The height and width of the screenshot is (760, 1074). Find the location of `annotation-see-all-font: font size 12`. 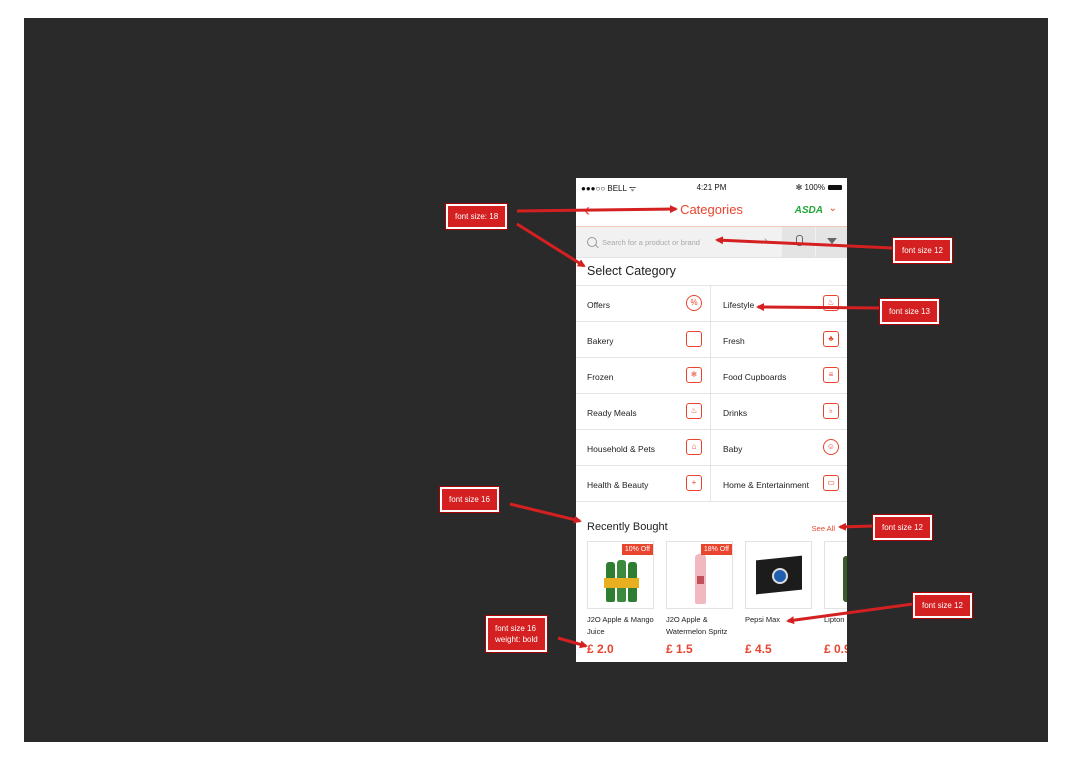

annotation-see-all-font: font size 12 is located at coordinates (902, 527).